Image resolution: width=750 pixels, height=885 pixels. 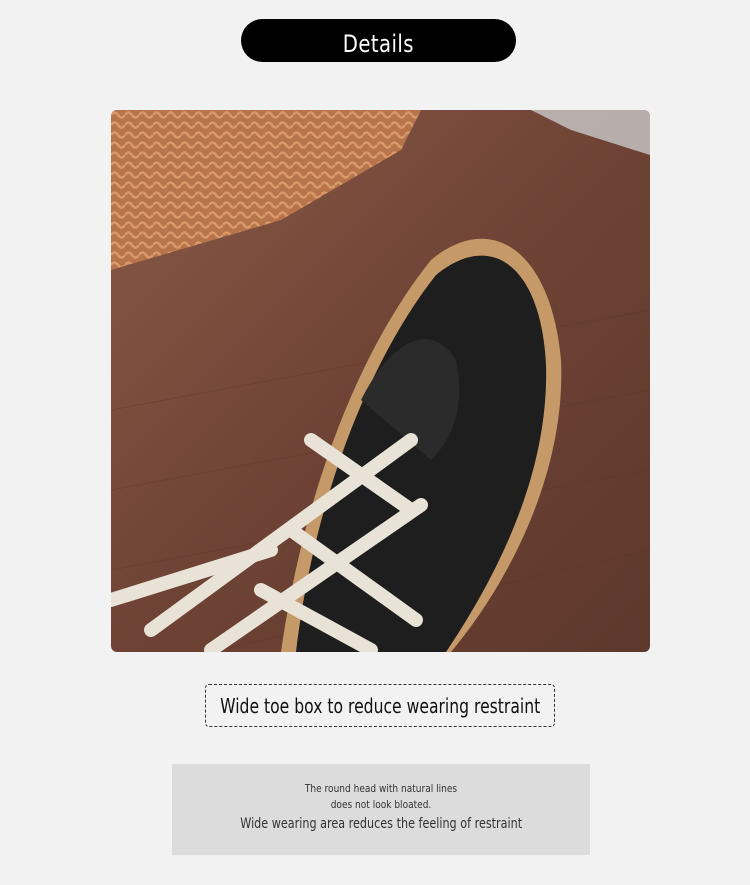 I want to click on feature-caption-text: Wide toe box to reduce wearing restraint, so click(x=380, y=705).